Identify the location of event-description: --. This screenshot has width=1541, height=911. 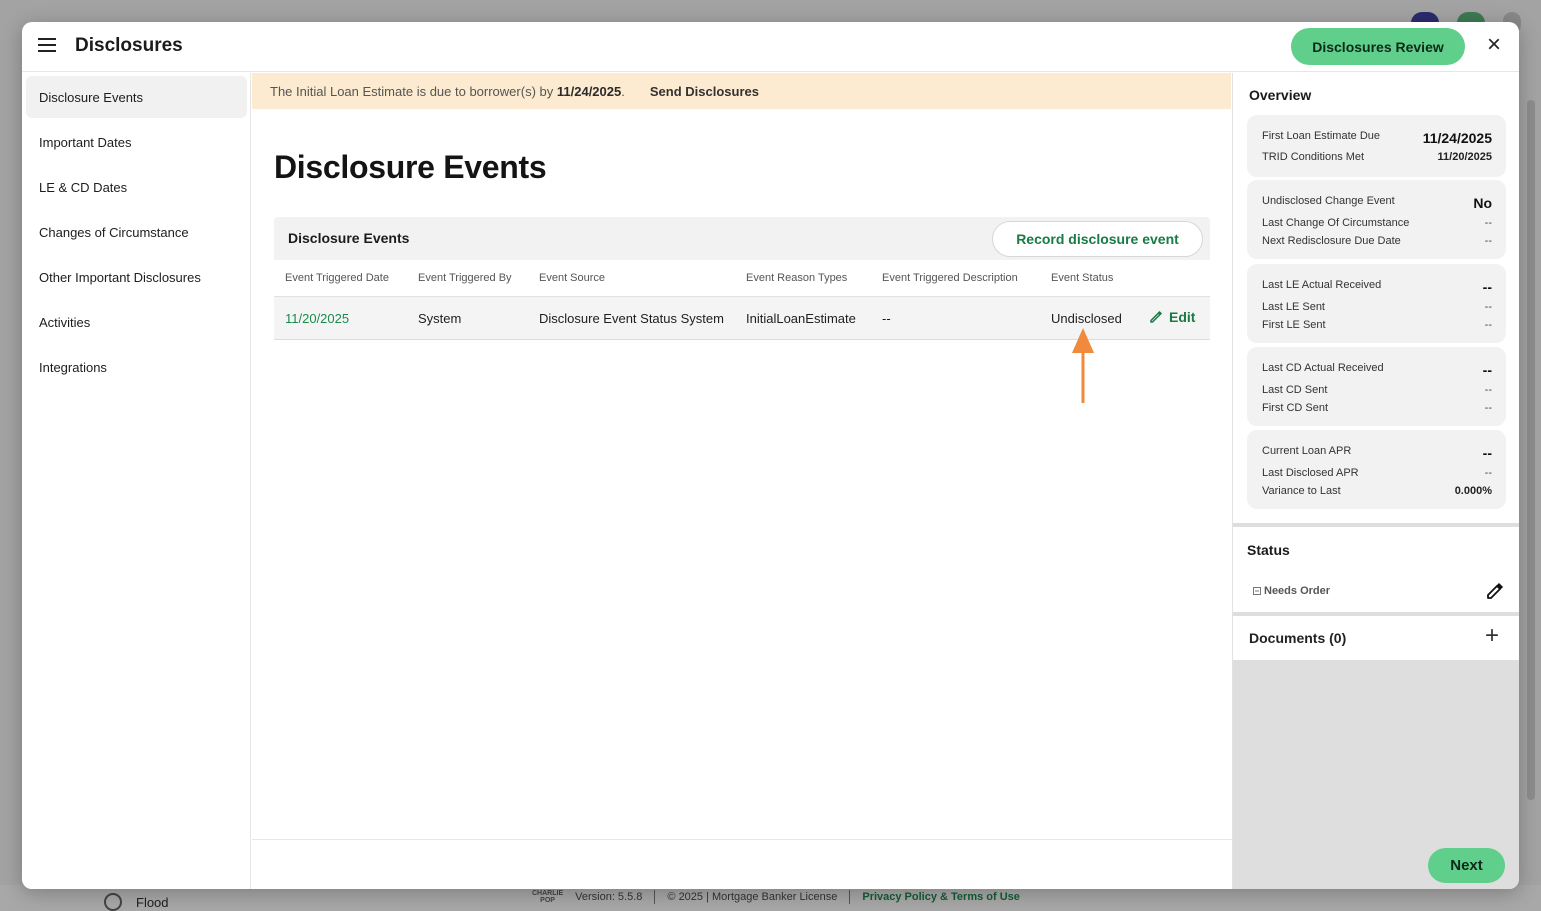
(886, 318).